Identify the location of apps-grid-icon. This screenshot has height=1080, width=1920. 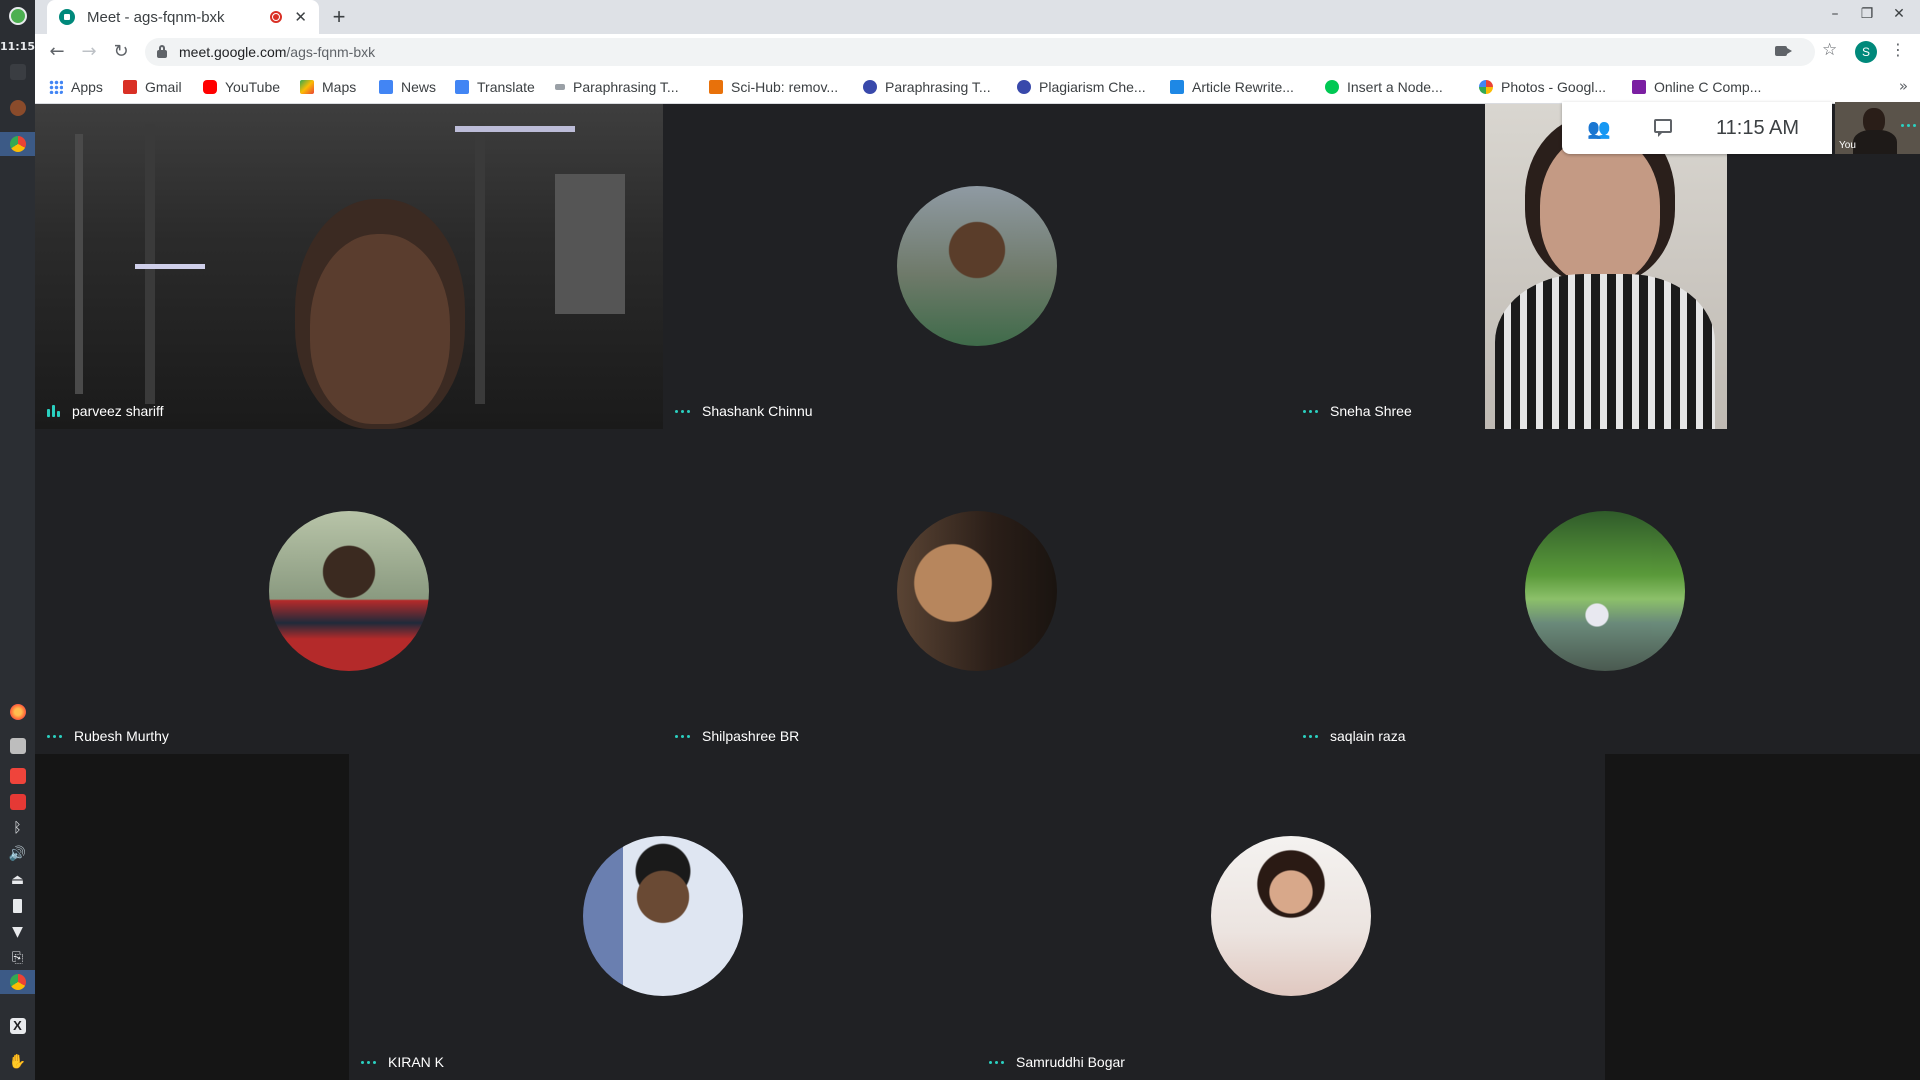
(56, 86).